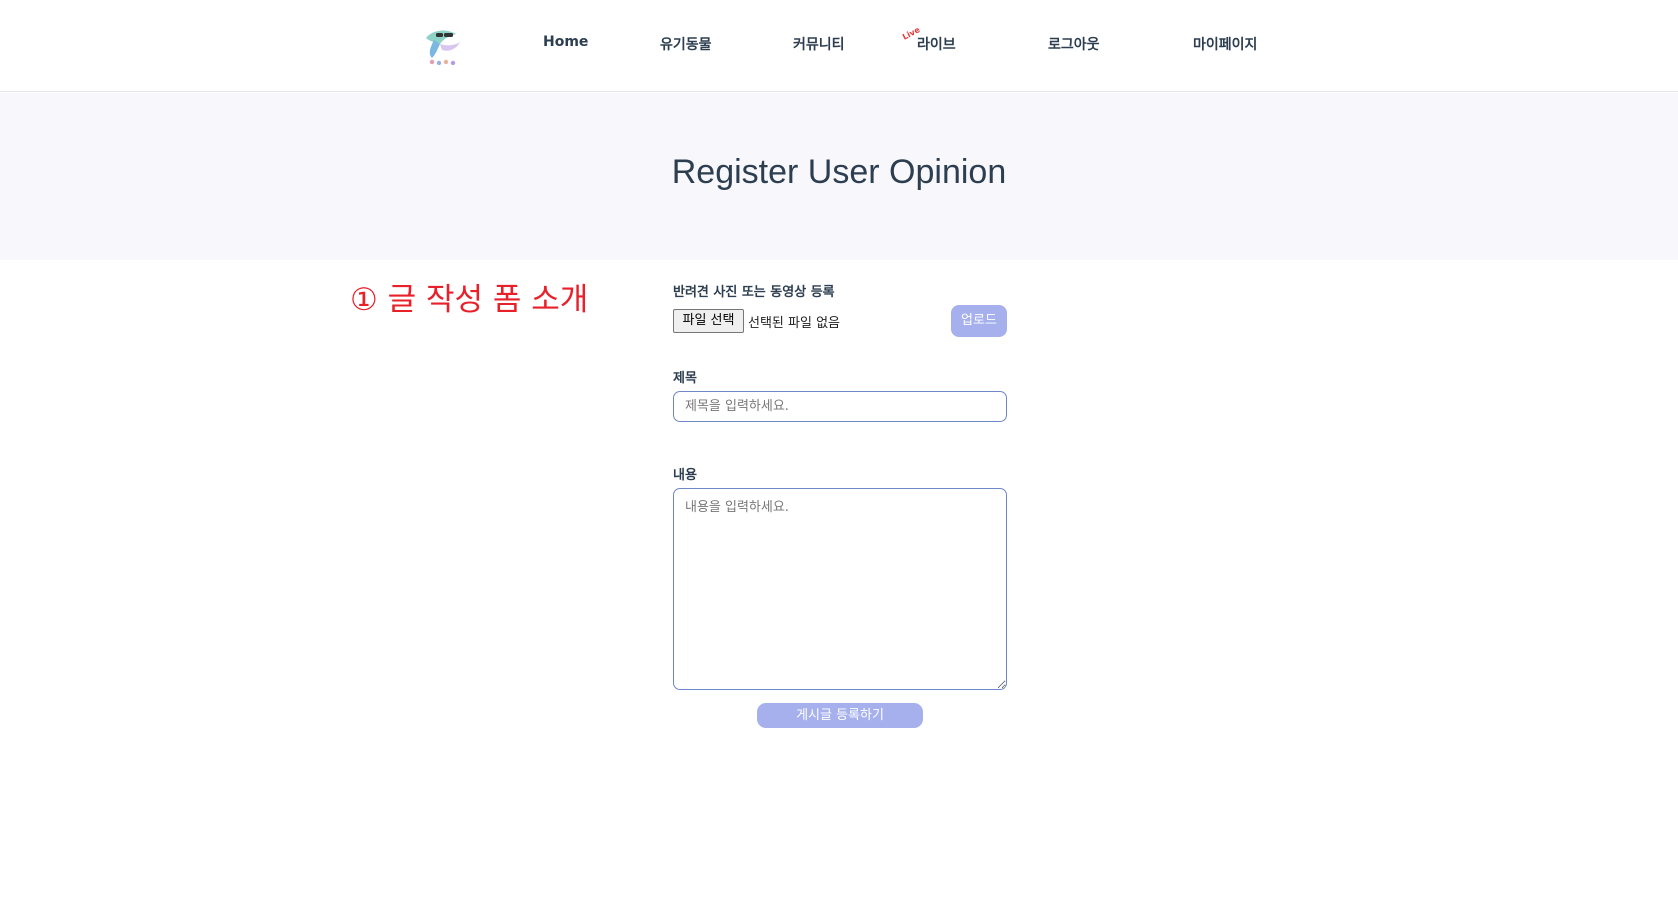 The width and height of the screenshot is (1678, 900). I want to click on content-textarea, so click(840, 589).